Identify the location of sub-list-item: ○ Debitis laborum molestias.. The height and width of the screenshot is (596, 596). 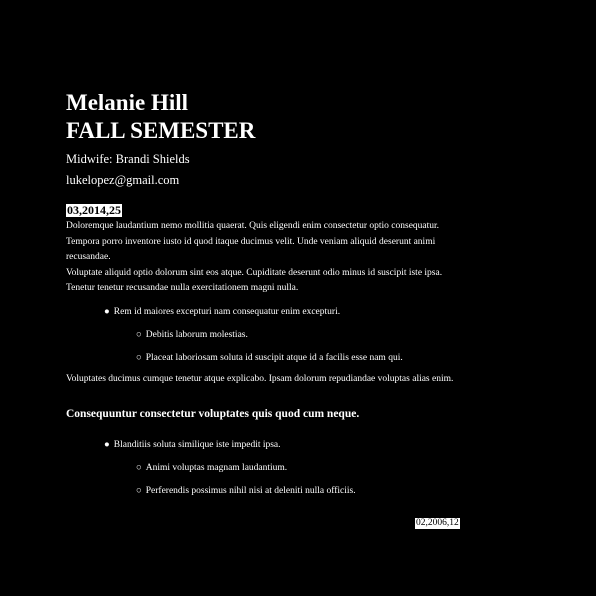
(266, 335).